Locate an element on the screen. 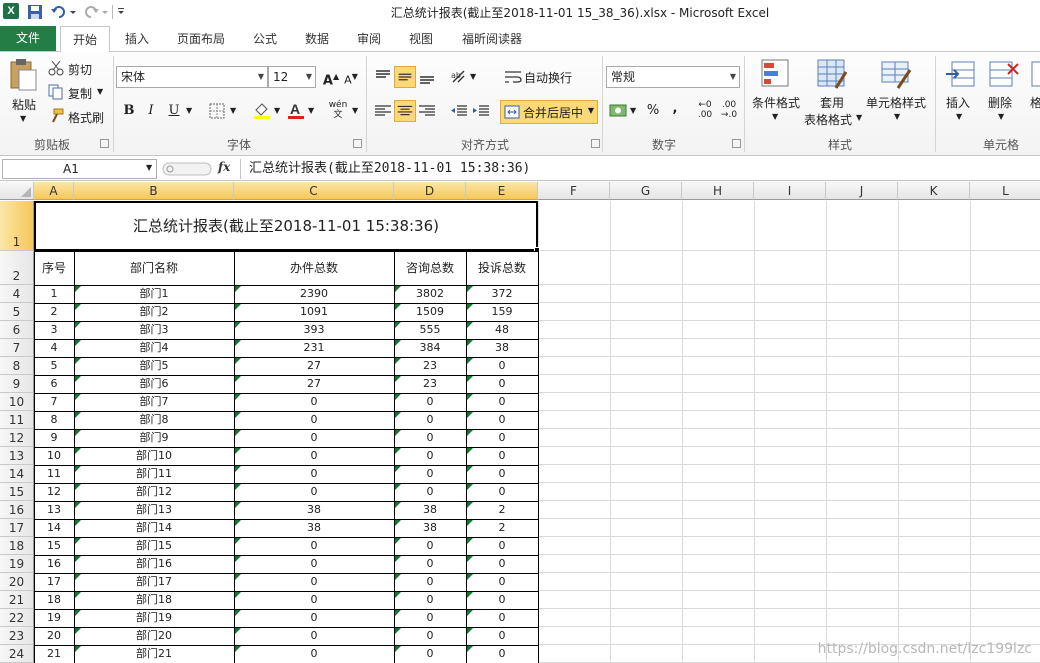 The width and height of the screenshot is (1040, 663). table-cell: 231 is located at coordinates (314, 348).